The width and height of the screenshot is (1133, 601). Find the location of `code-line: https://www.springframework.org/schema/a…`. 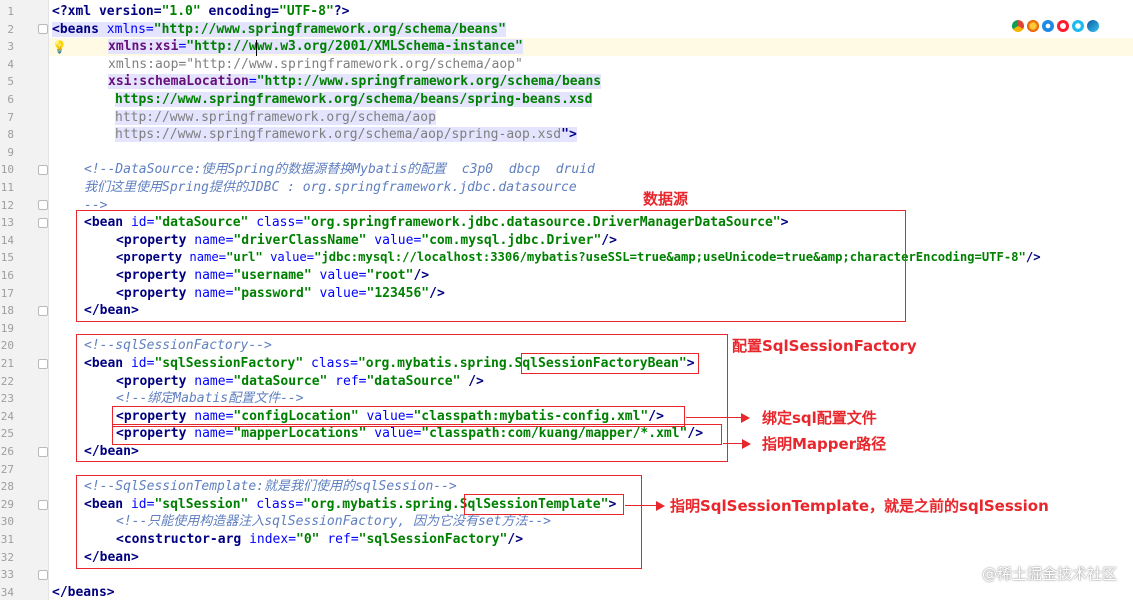

code-line: https://www.springframework.org/schema/a… is located at coordinates (346, 135).